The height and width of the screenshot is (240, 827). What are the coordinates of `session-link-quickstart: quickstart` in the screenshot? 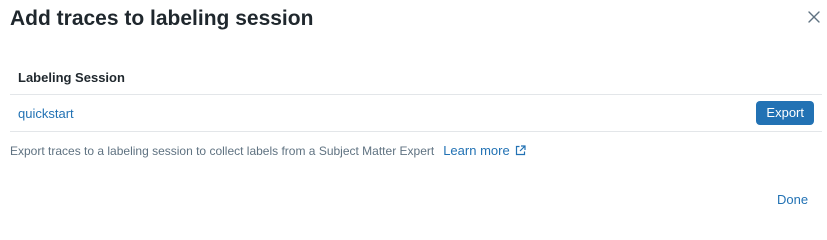 It's located at (42, 113).